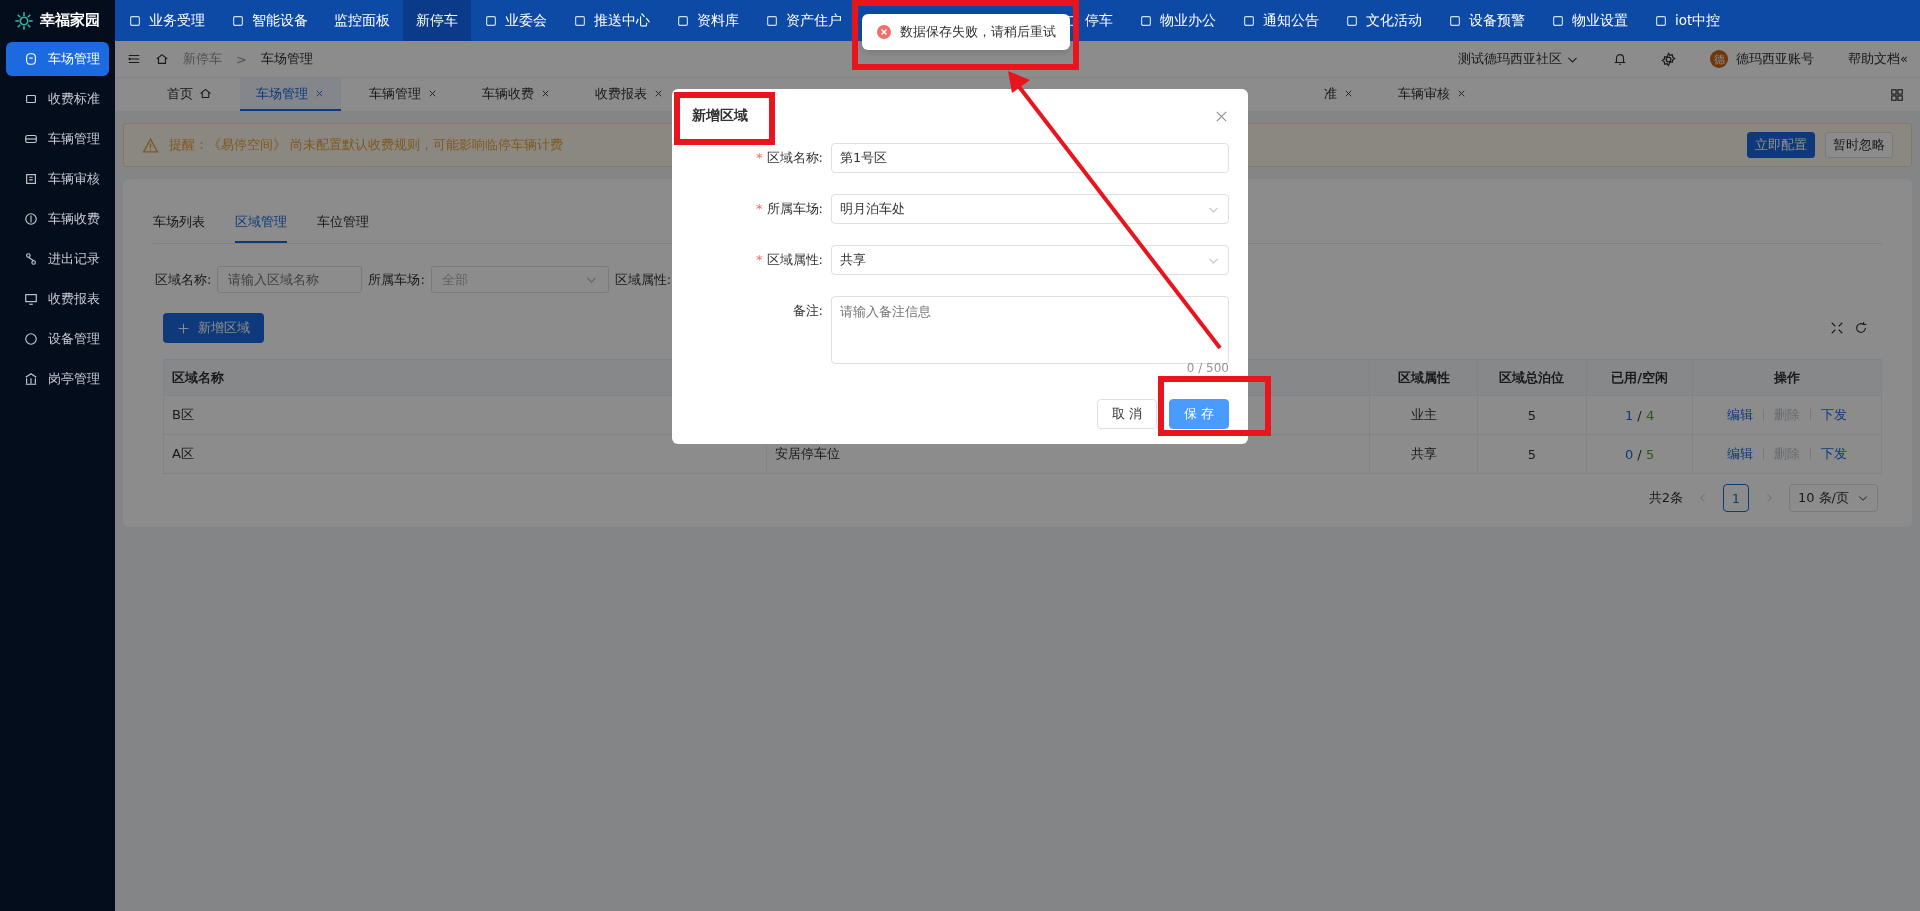 The height and width of the screenshot is (911, 1920). Describe the element at coordinates (1280, 20) in the screenshot. I see `nav-item: 通知公告` at that location.